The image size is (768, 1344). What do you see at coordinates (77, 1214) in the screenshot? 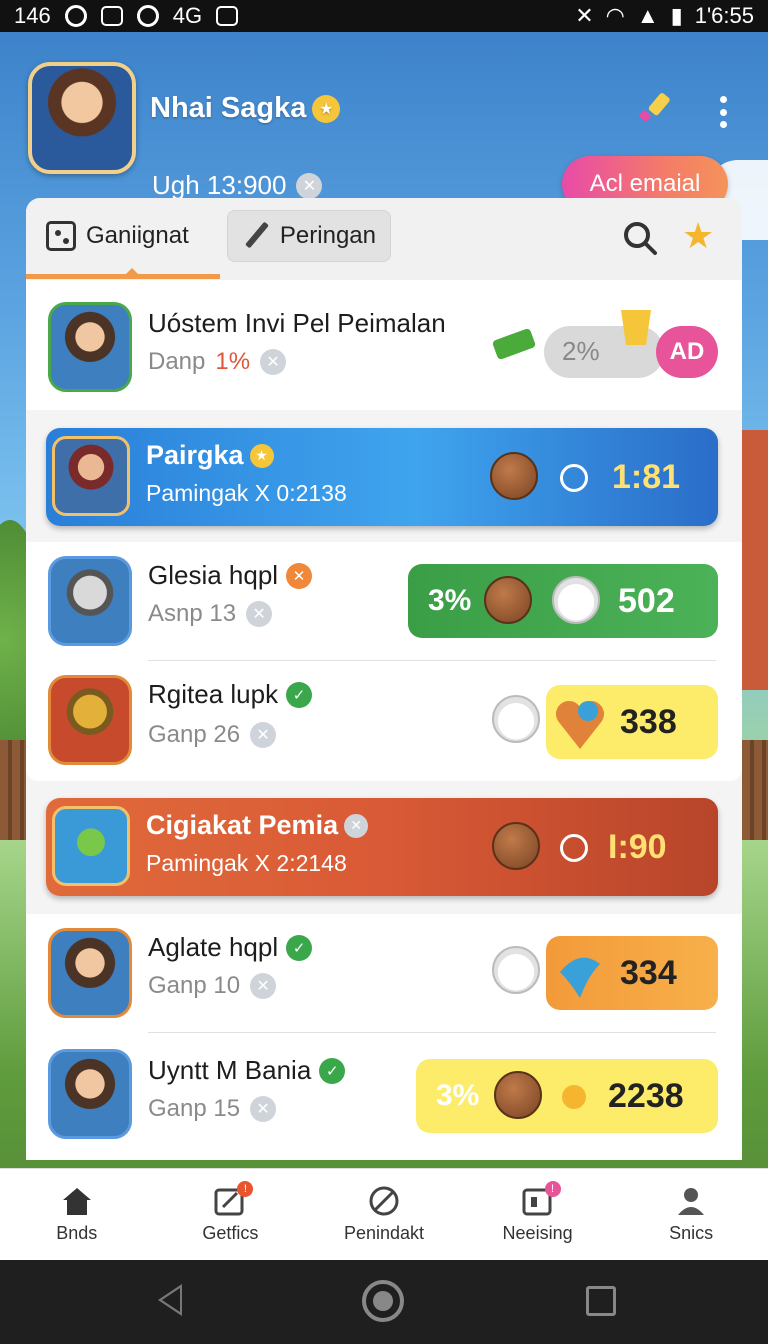
I see `nav-item-home: Bnds` at bounding box center [77, 1214].